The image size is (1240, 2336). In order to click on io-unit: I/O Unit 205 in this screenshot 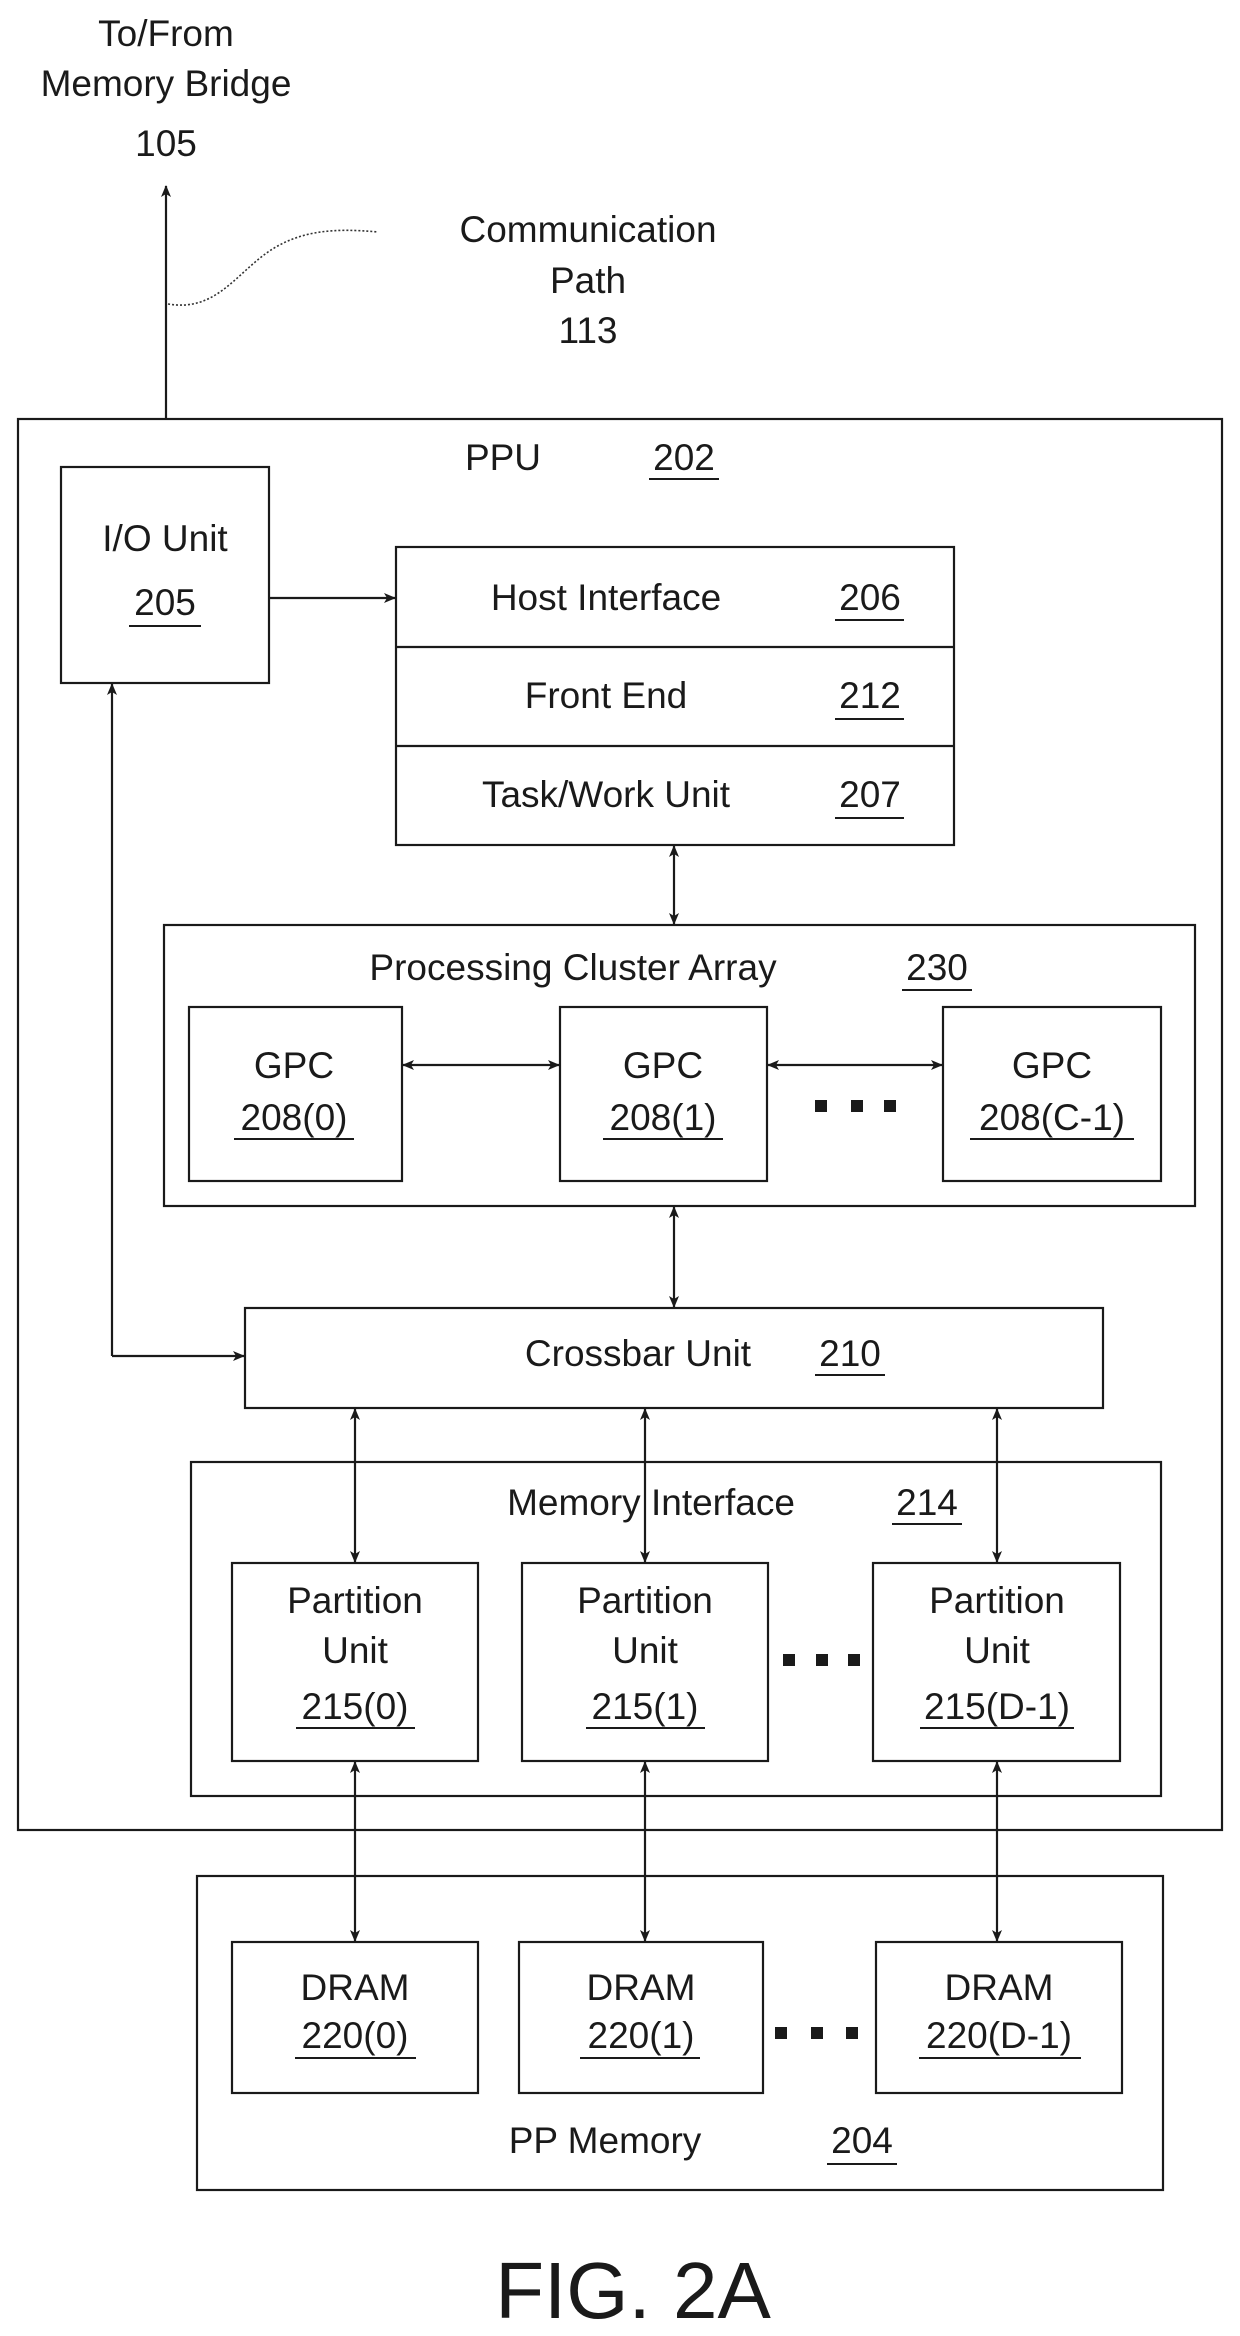, I will do `click(165, 575)`.